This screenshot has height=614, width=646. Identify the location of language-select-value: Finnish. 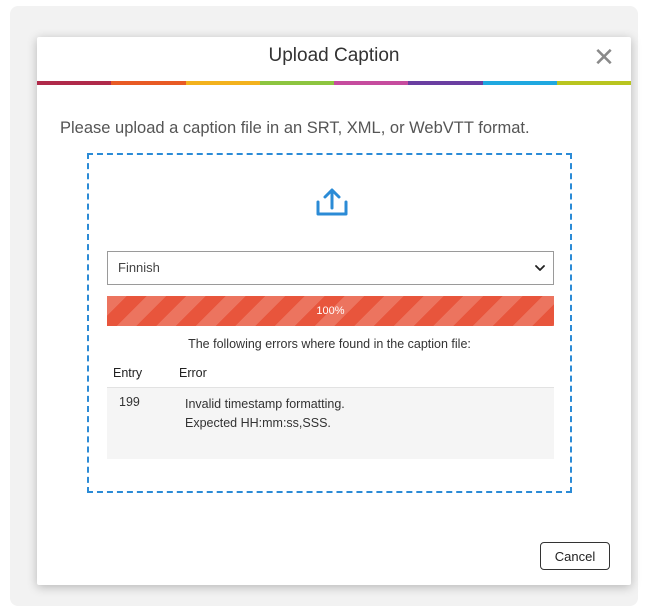
(139, 267).